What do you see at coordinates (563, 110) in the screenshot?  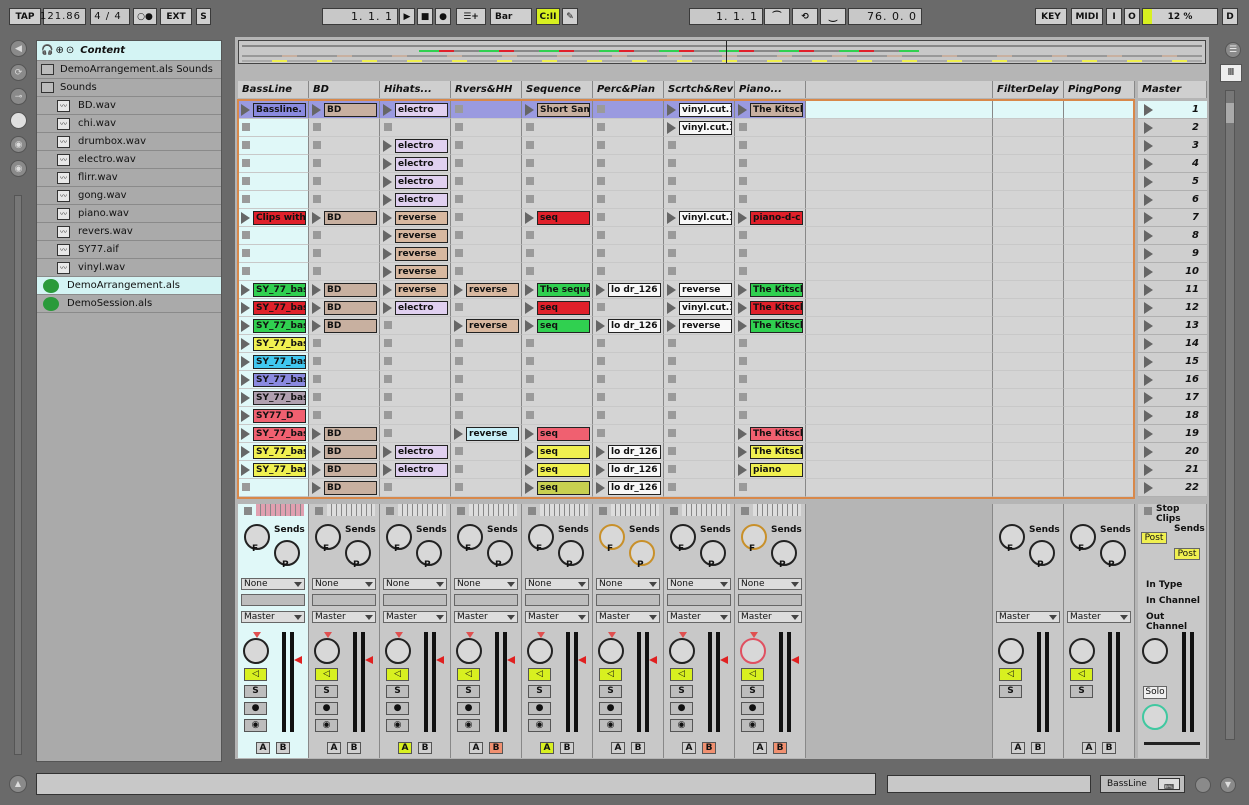 I see `clip: Short Sam` at bounding box center [563, 110].